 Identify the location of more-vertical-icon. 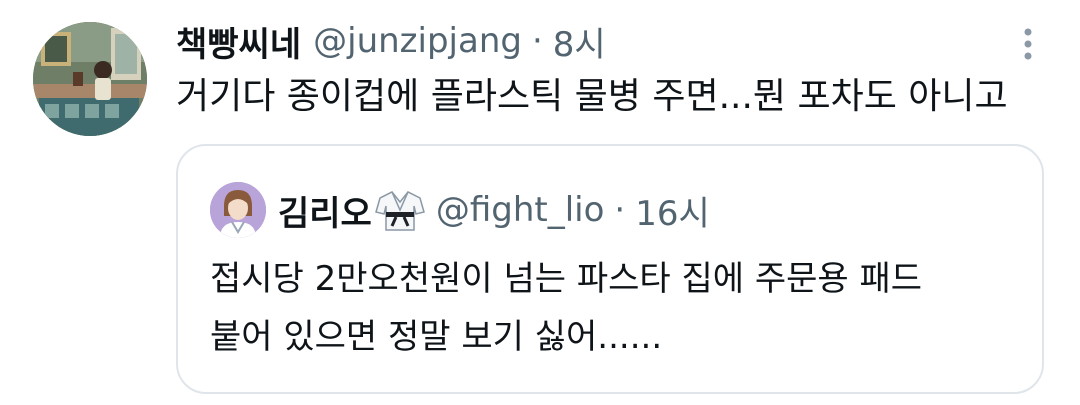
(1028, 44).